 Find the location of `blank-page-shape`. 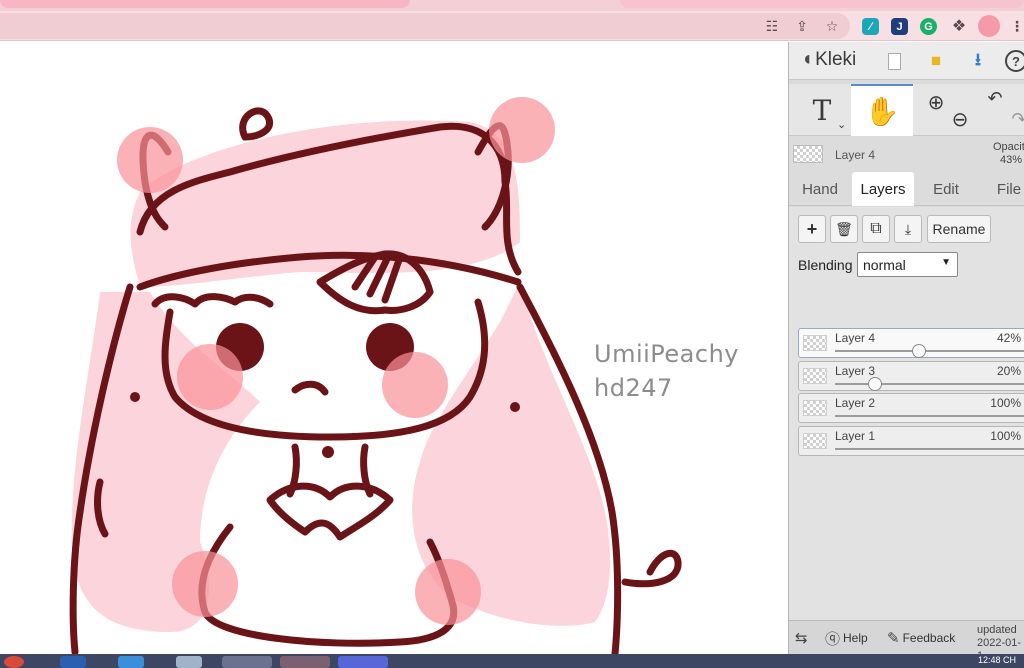

blank-page-shape is located at coordinates (894, 61).